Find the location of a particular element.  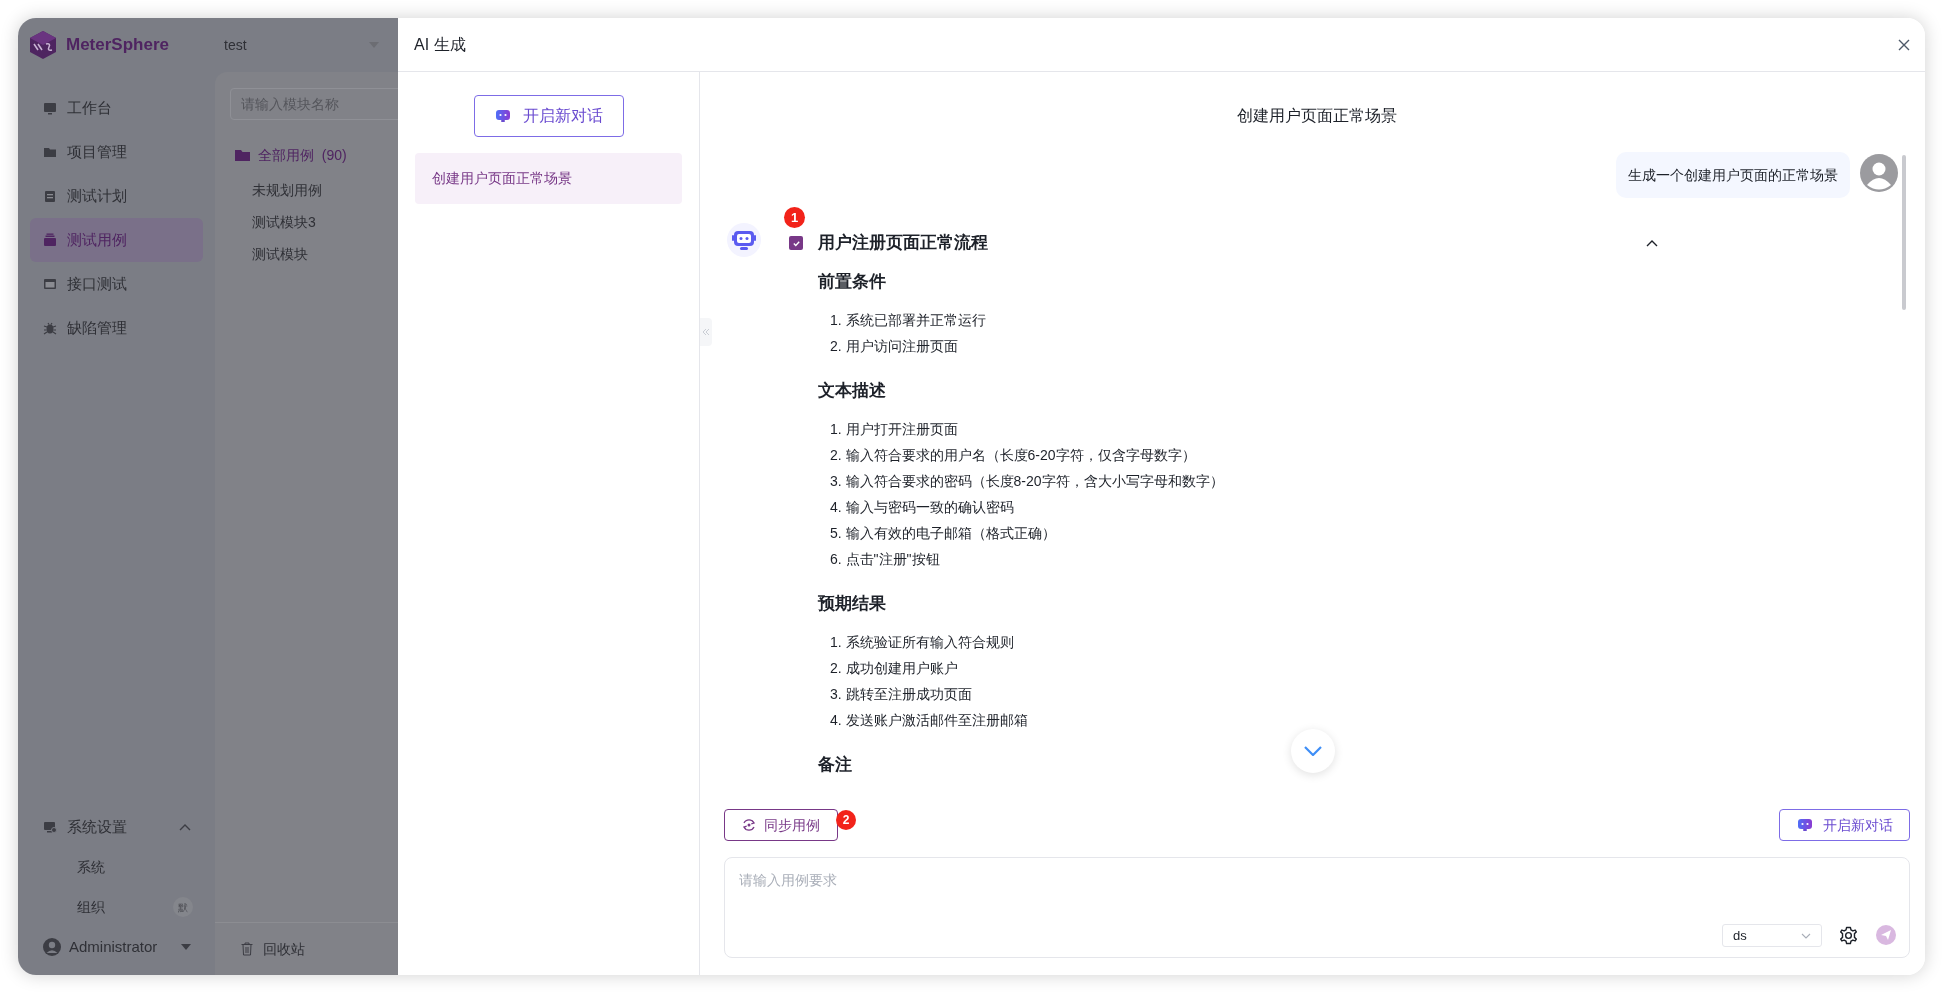

double-chevron-icon is located at coordinates (706, 332).